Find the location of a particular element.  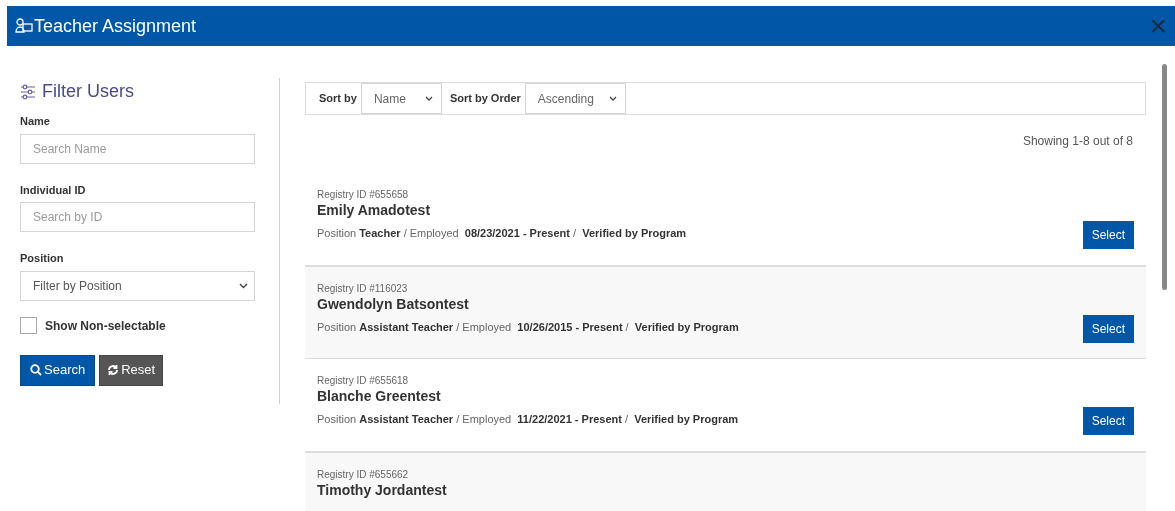

employment-details: Position Assistant Teacher / Employed 10/26/2015 - Present / Verified by Program is located at coordinates (528, 327).